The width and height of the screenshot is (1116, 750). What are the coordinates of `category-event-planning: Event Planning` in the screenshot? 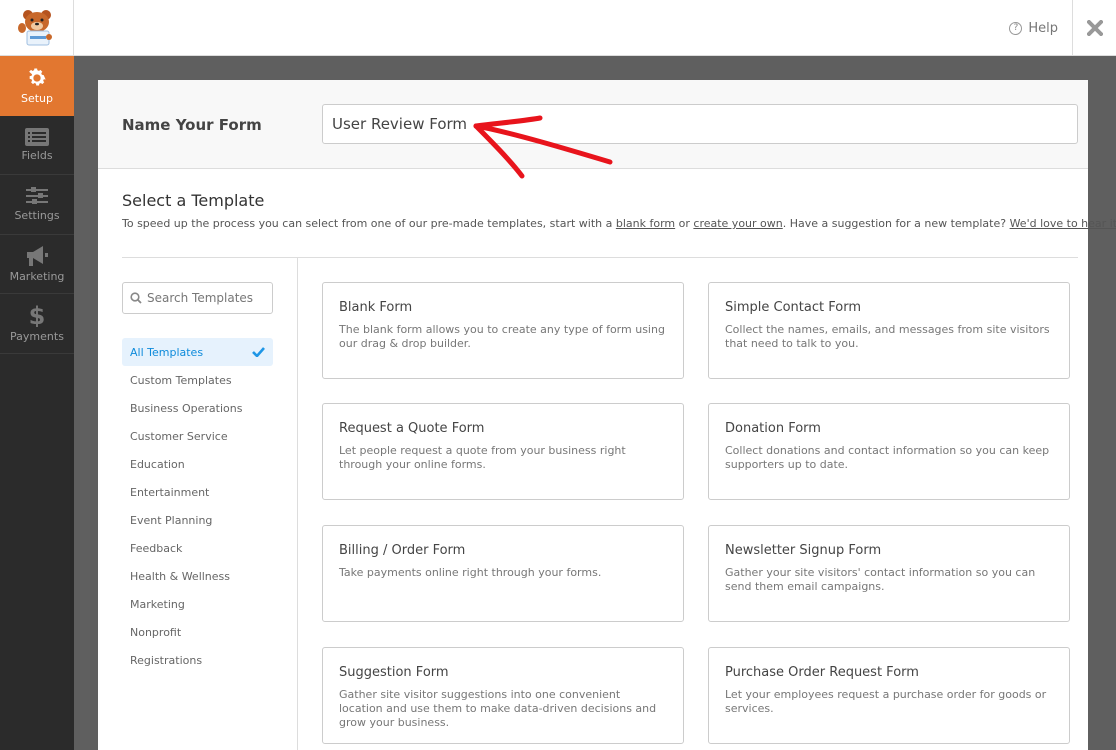 It's located at (197, 520).